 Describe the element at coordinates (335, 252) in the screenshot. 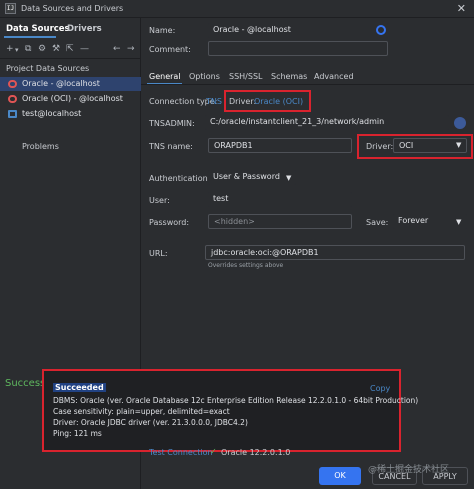

I see `url-field: jdbc:oracle:oci:@ORAPDB1` at that location.